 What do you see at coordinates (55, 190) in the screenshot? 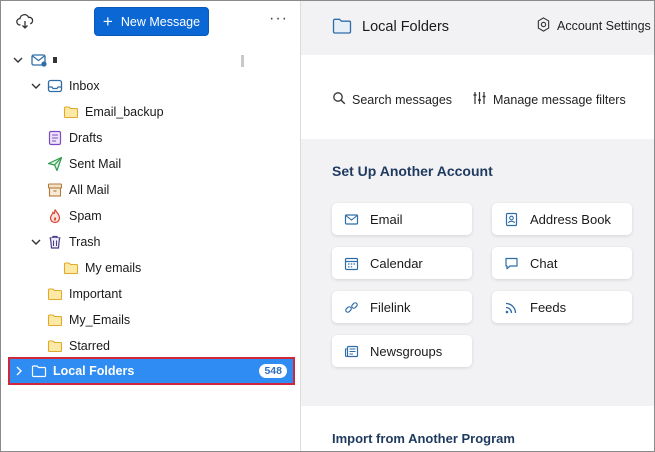
I see `archive-box-icon` at bounding box center [55, 190].